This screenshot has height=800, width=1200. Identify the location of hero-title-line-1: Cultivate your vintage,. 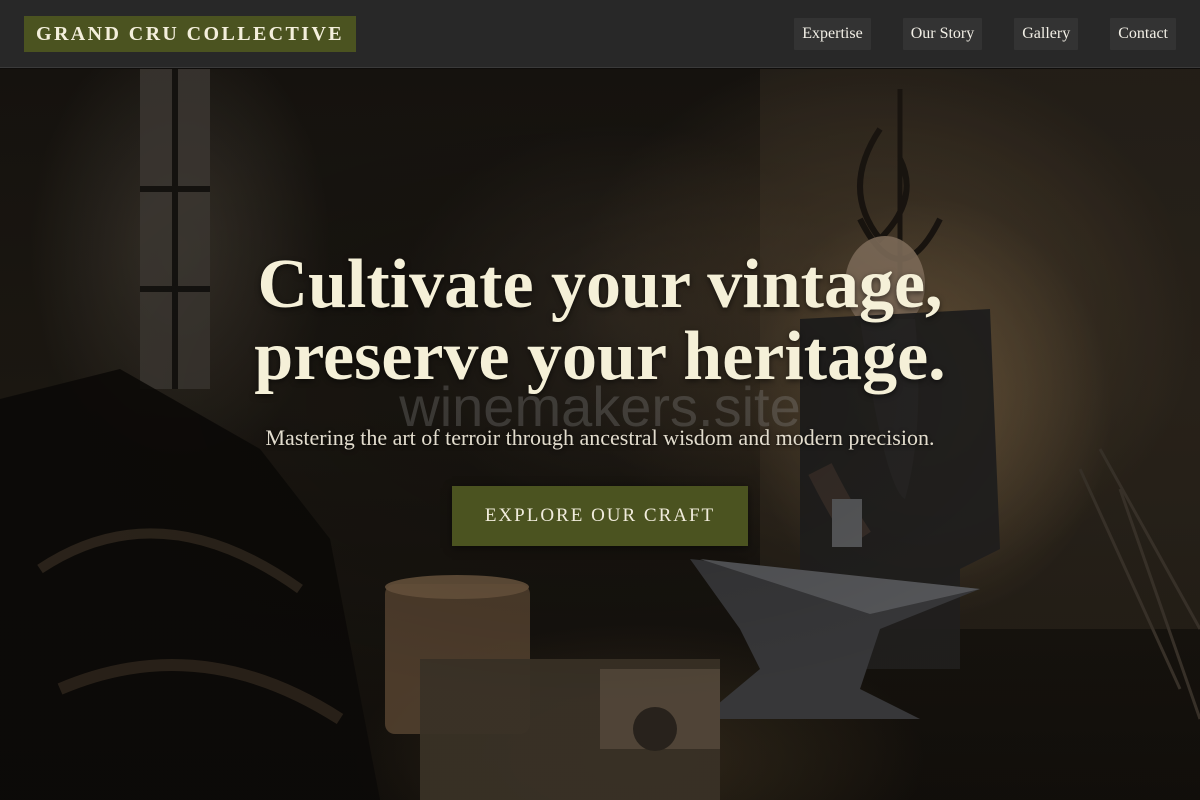
(600, 284).